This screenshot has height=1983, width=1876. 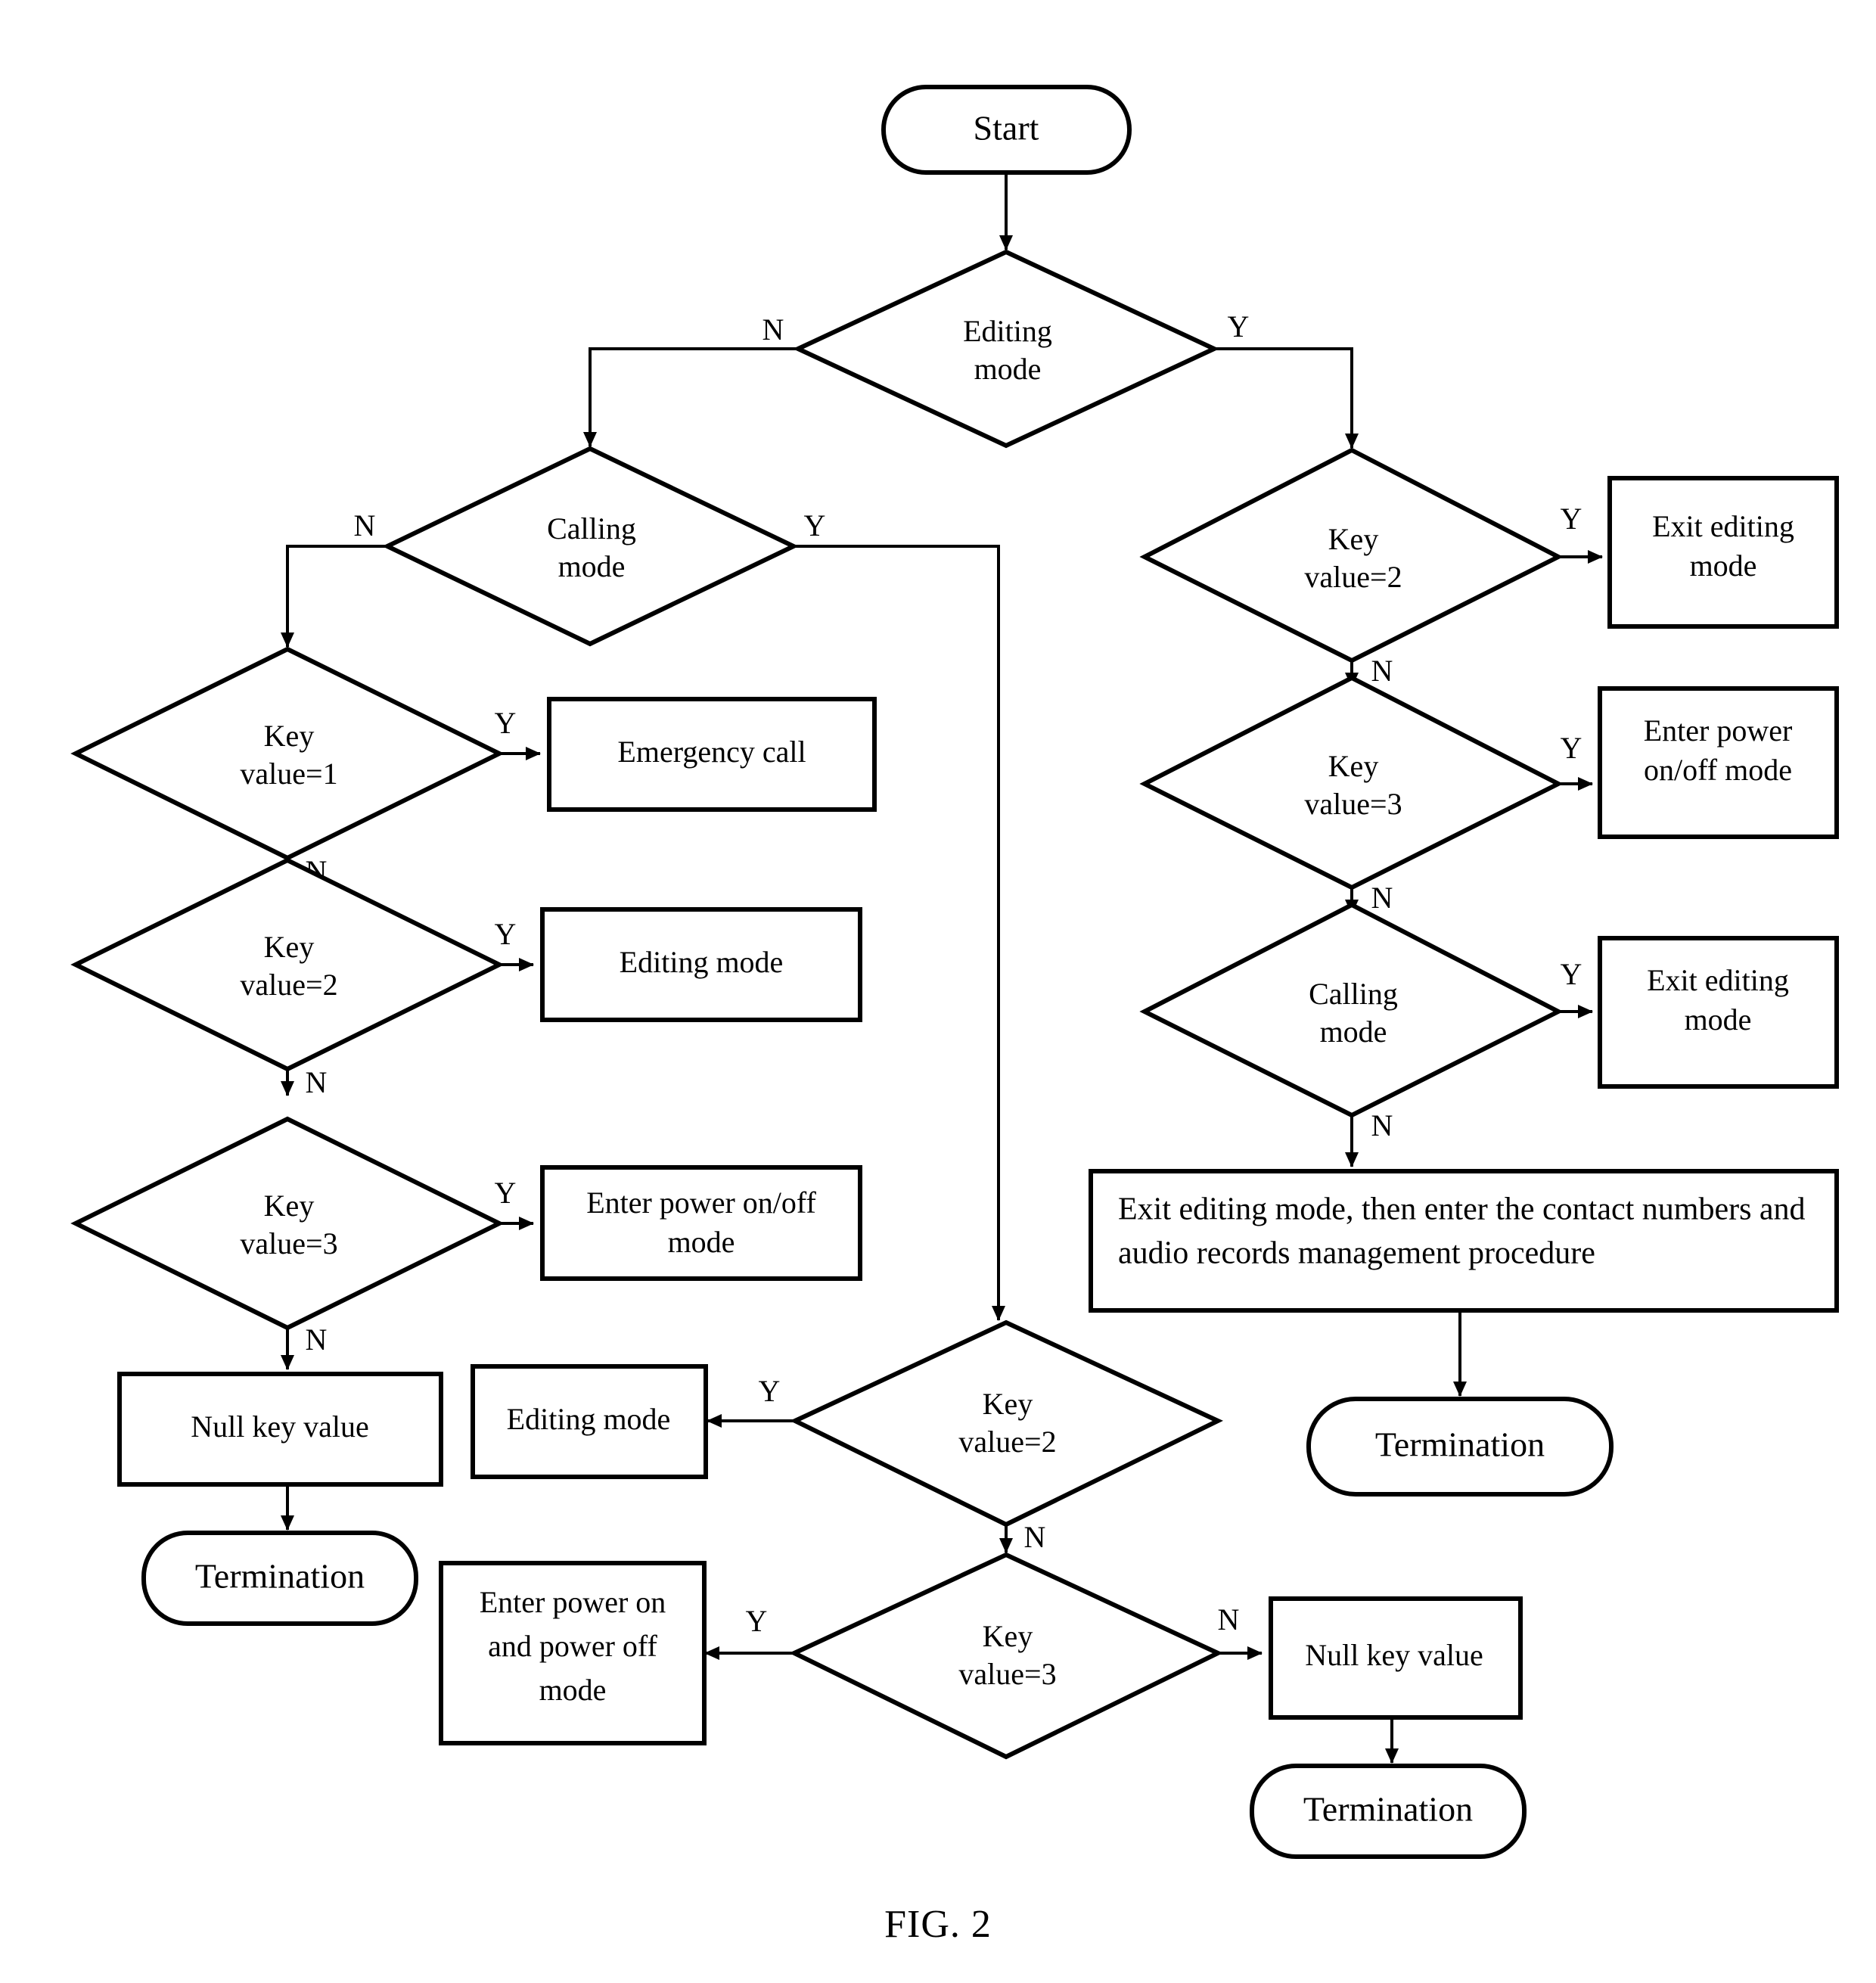 I want to click on node-right-key2-line1: Key, so click(x=1353, y=539).